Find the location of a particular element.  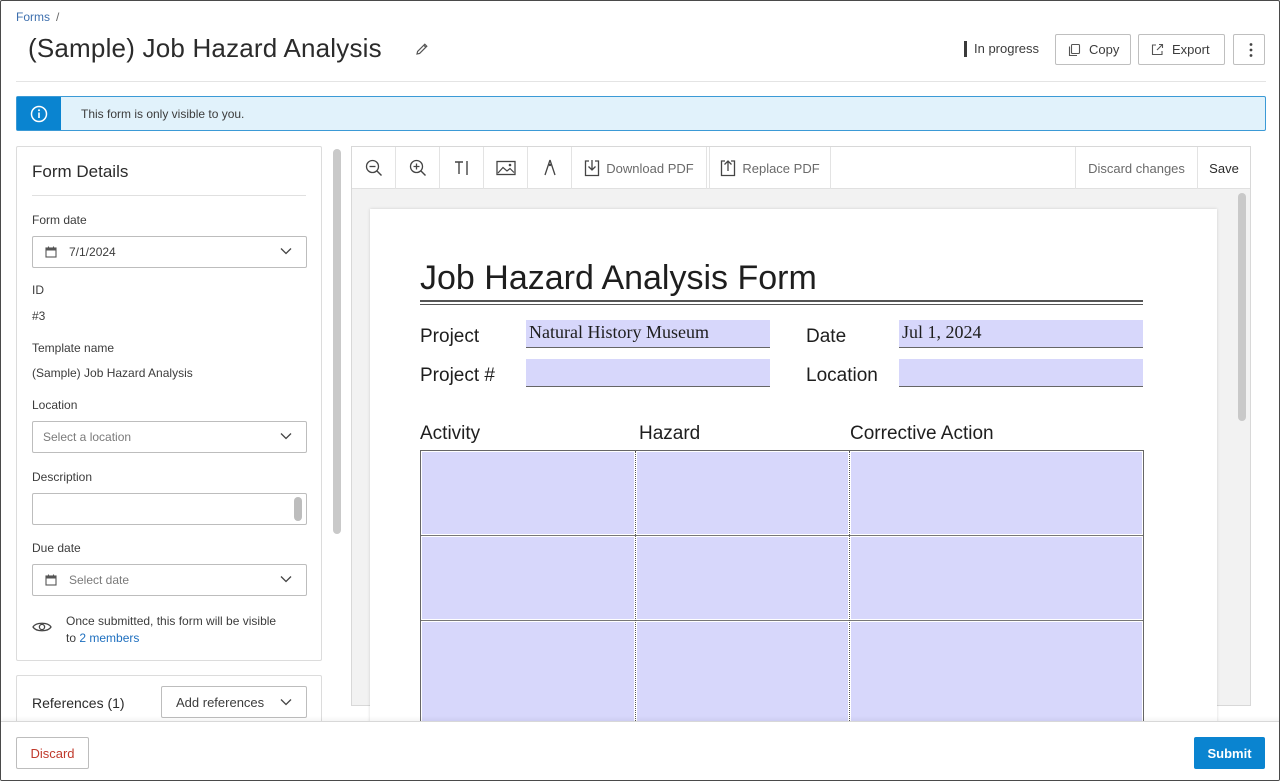

due-date-placeholder: Select date is located at coordinates (99, 580).